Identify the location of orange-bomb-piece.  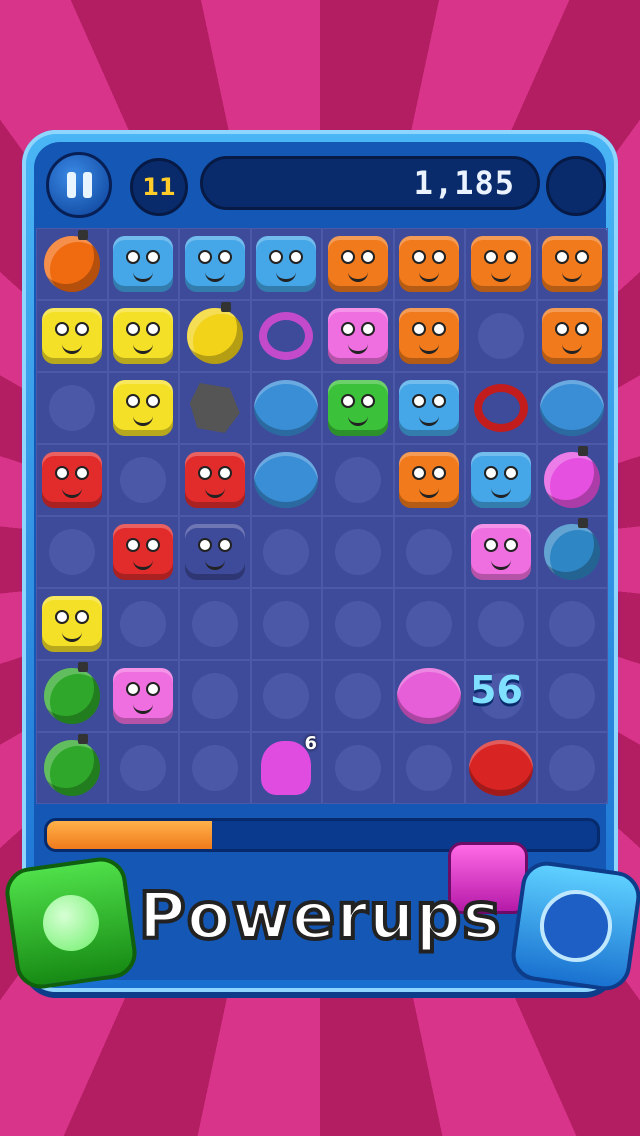
(71, 261).